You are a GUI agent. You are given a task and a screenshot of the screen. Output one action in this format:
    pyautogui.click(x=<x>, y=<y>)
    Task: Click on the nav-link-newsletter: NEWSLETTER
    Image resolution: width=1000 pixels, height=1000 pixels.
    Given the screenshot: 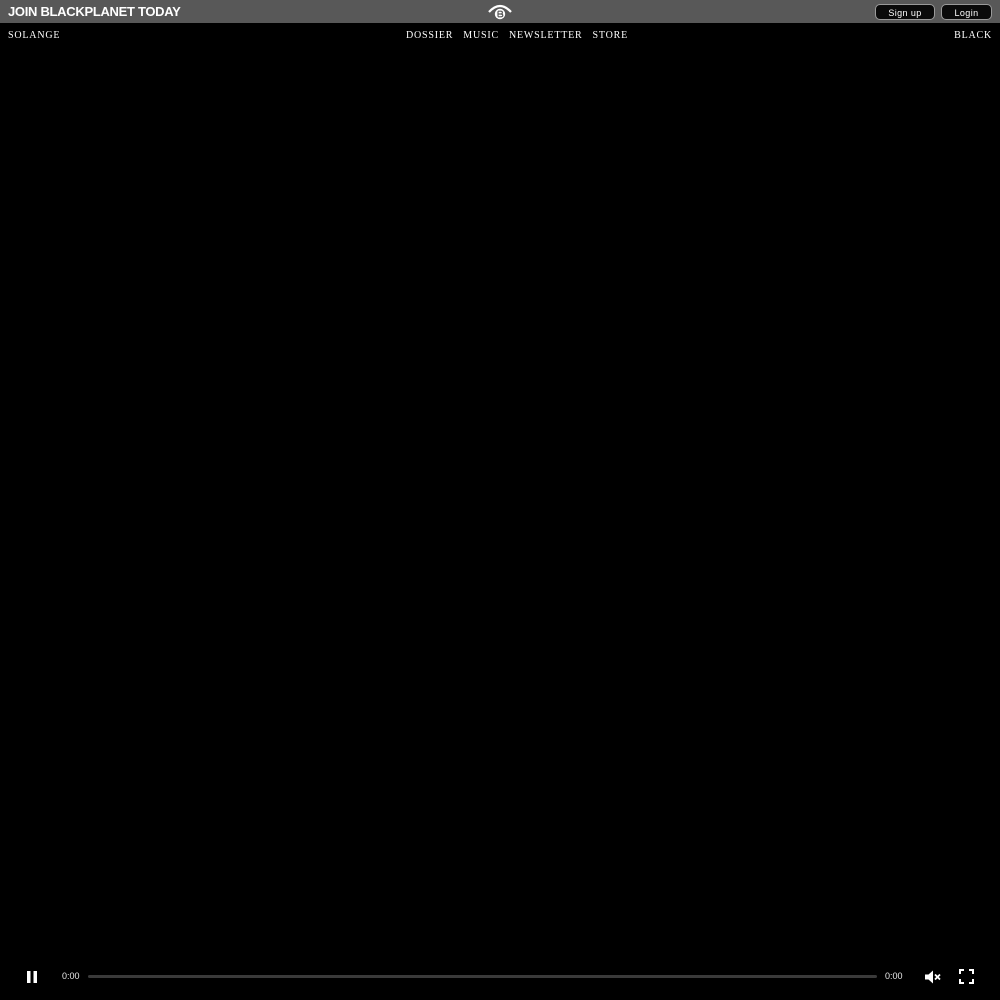 What is the action you would take?
    pyautogui.click(x=546, y=35)
    